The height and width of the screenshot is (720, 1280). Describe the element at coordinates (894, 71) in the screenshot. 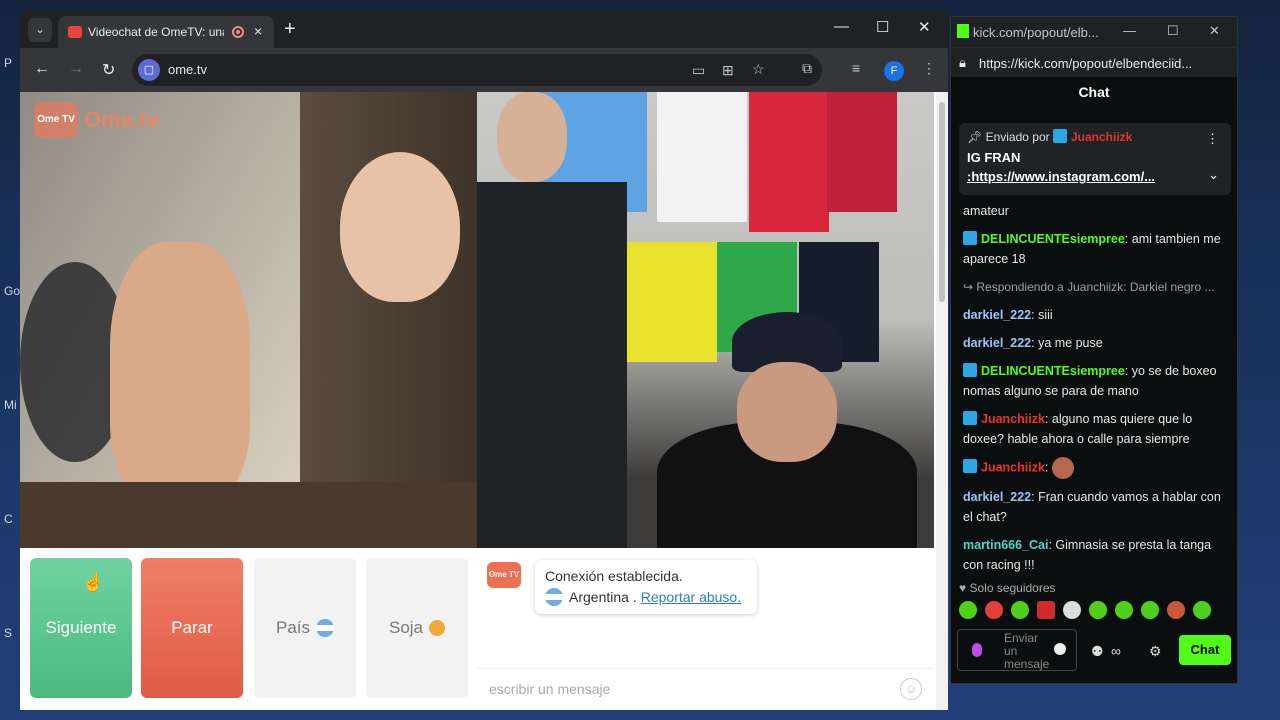

I see `profile-avatar: F` at that location.